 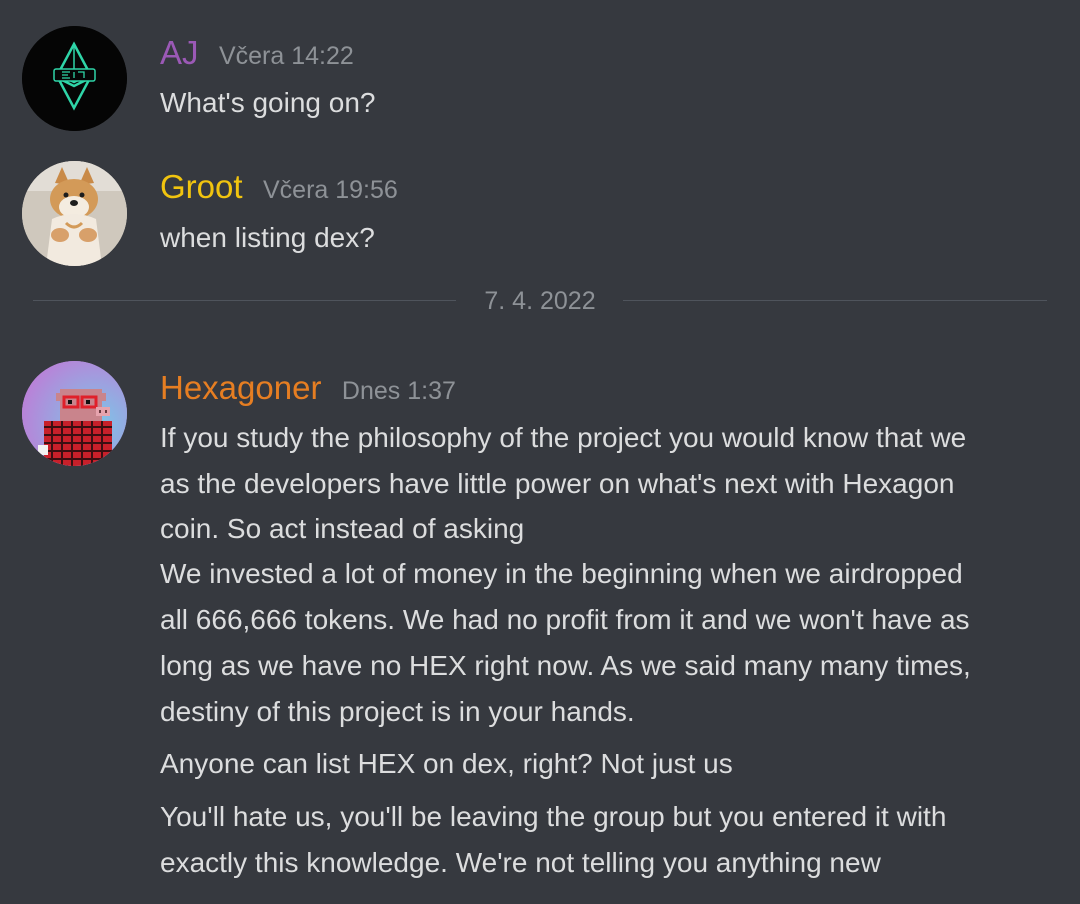 What do you see at coordinates (267, 237) in the screenshot?
I see `message-line: when listing dex?` at bounding box center [267, 237].